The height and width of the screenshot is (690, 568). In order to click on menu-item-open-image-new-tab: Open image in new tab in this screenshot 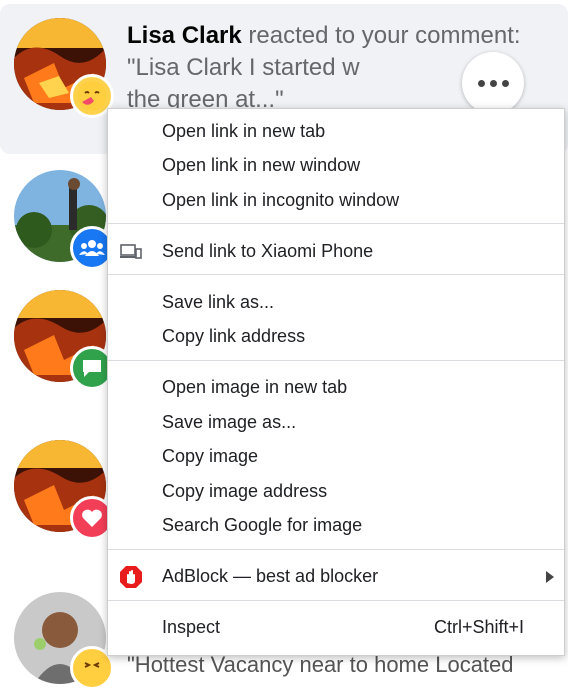, I will do `click(336, 387)`.